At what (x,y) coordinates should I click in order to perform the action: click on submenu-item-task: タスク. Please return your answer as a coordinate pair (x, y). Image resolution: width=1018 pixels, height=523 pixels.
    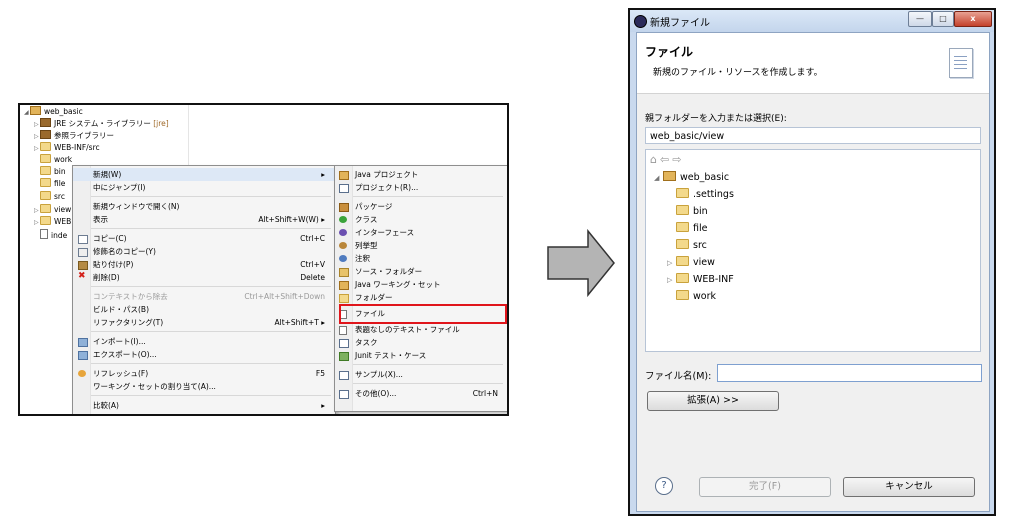
    Looking at the image, I should click on (421, 342).